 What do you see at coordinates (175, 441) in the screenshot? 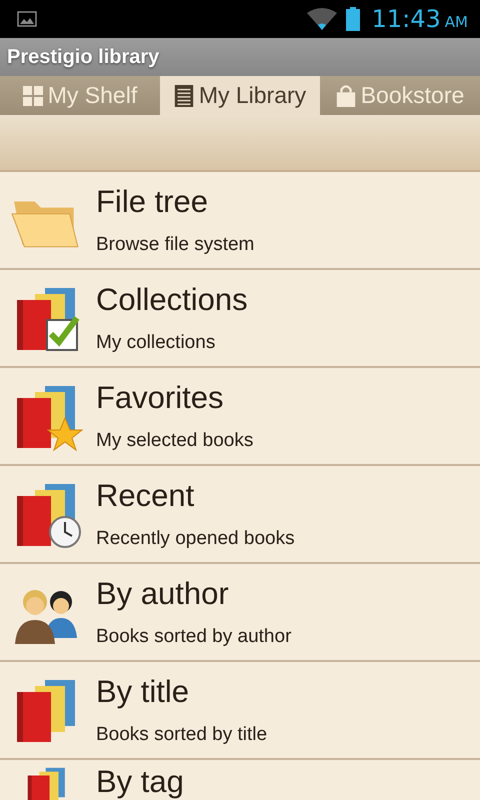
I see `item-subtitle: My selected books` at bounding box center [175, 441].